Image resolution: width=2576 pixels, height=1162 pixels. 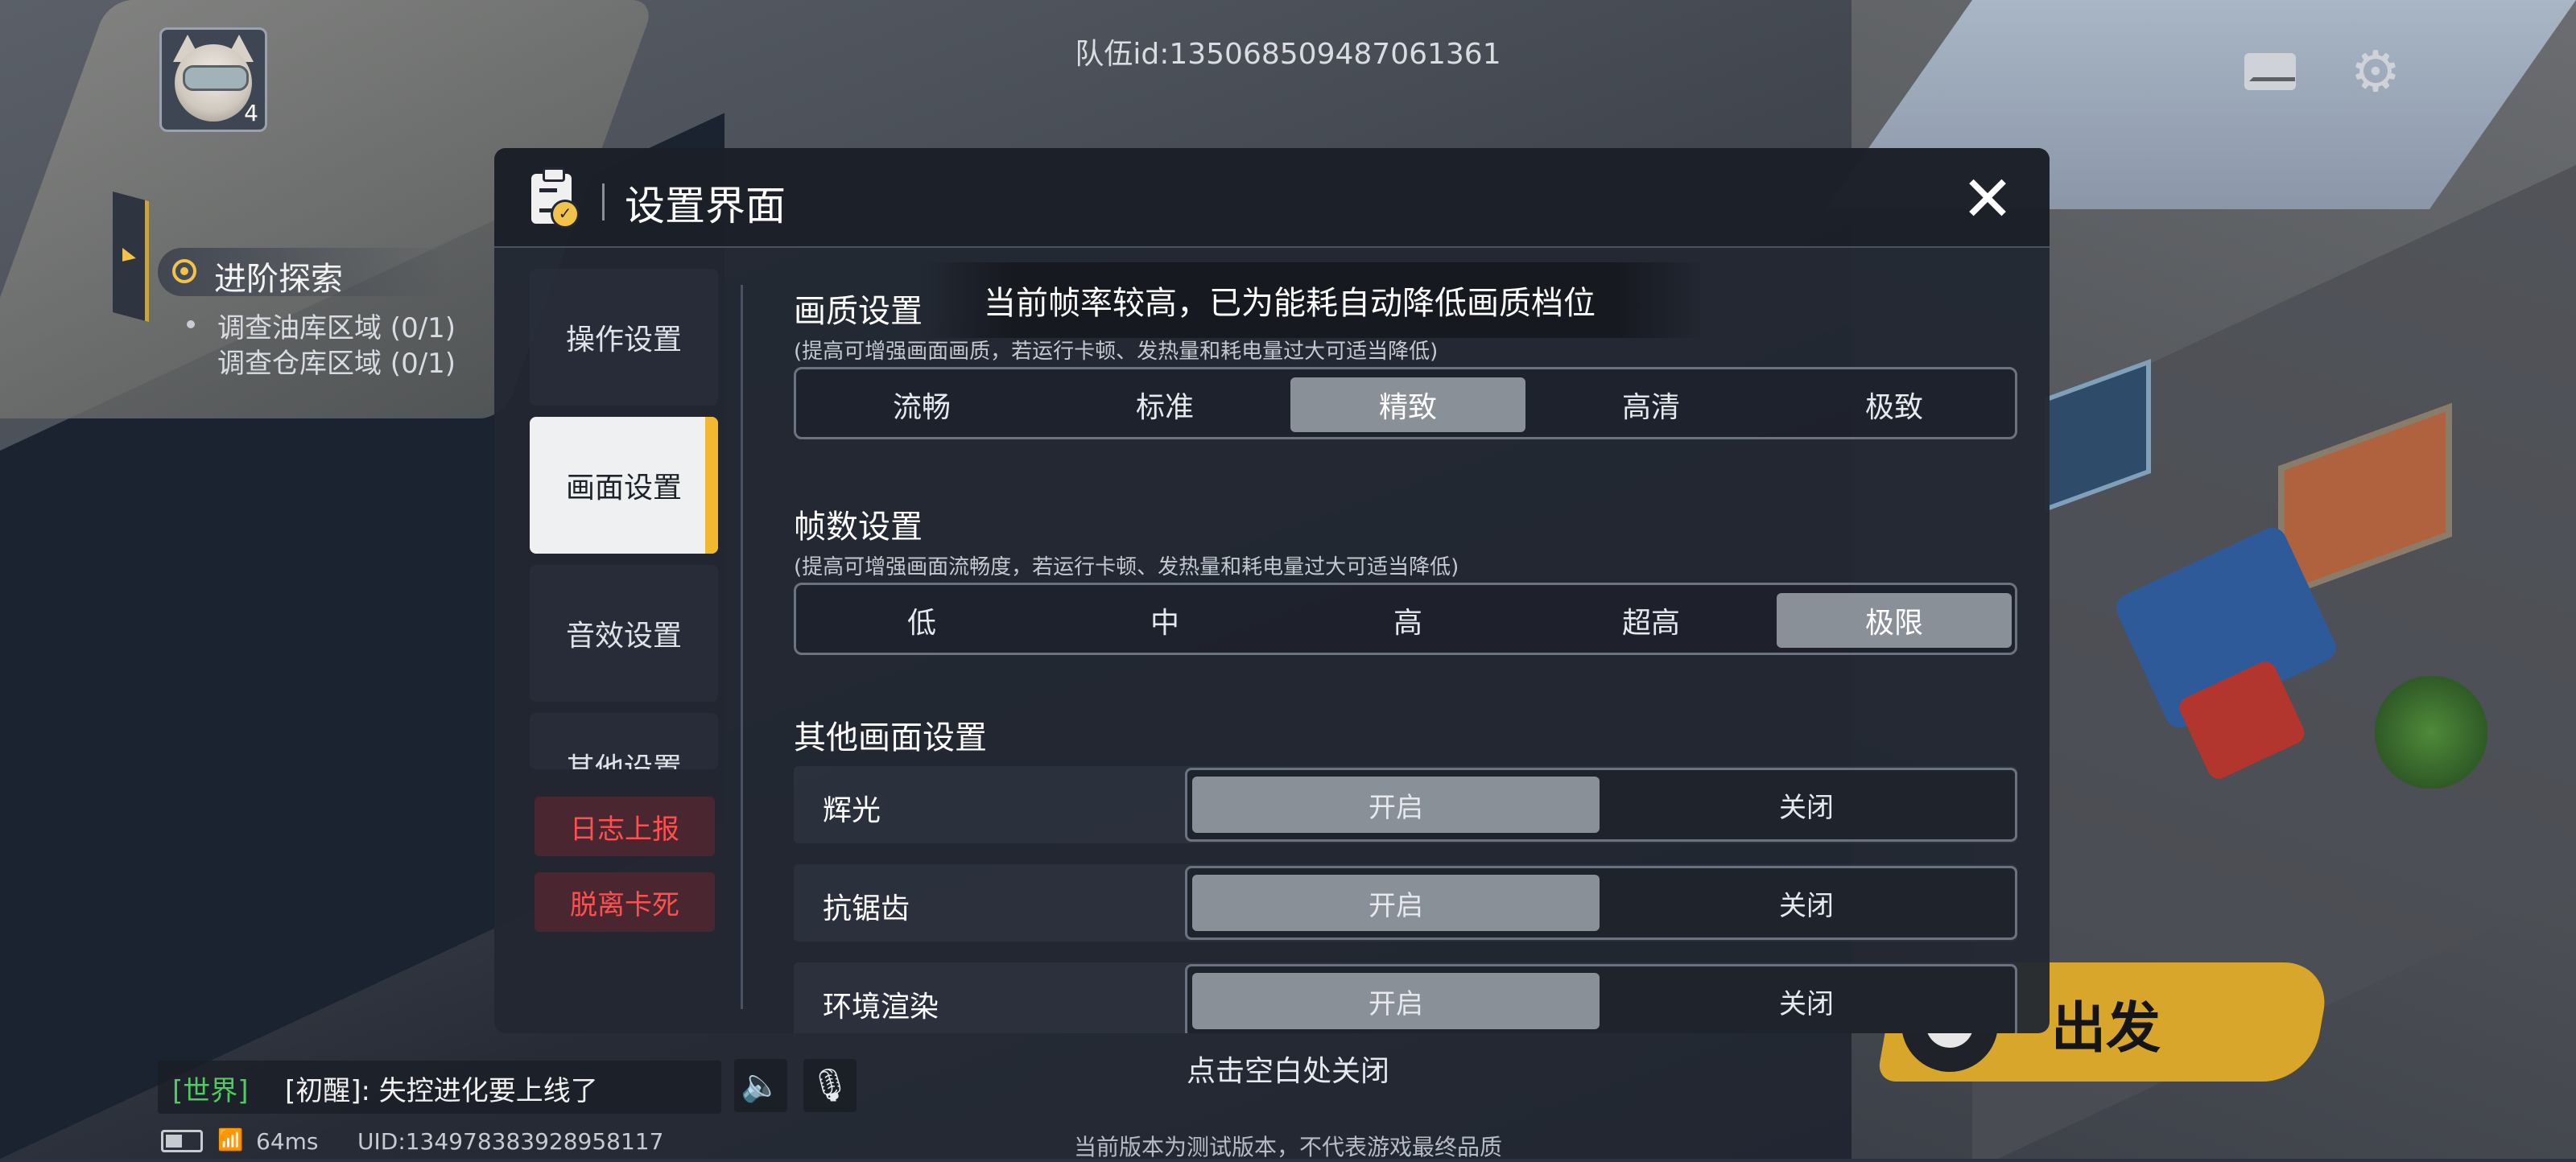 I want to click on setting-label: 辉光, so click(x=852, y=810).